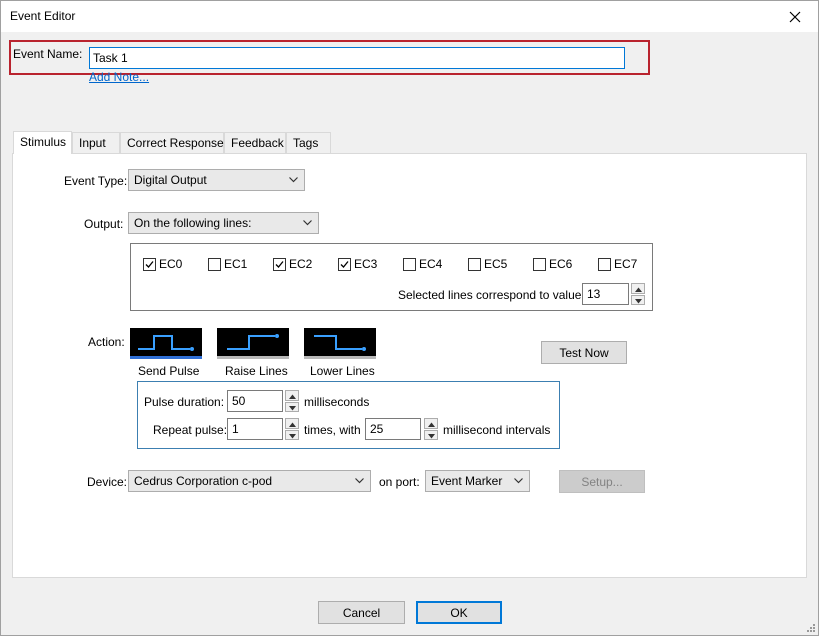  I want to click on checkbox-ec4: EC4, so click(422, 264).